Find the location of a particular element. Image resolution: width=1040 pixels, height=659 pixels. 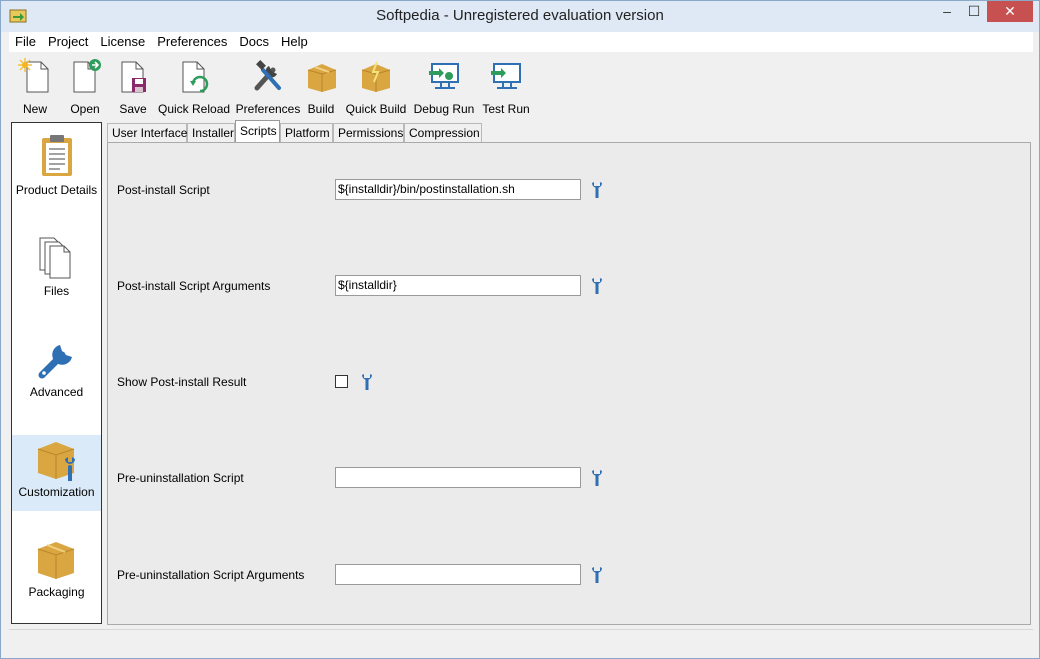

new-file-icon is located at coordinates (33, 75).